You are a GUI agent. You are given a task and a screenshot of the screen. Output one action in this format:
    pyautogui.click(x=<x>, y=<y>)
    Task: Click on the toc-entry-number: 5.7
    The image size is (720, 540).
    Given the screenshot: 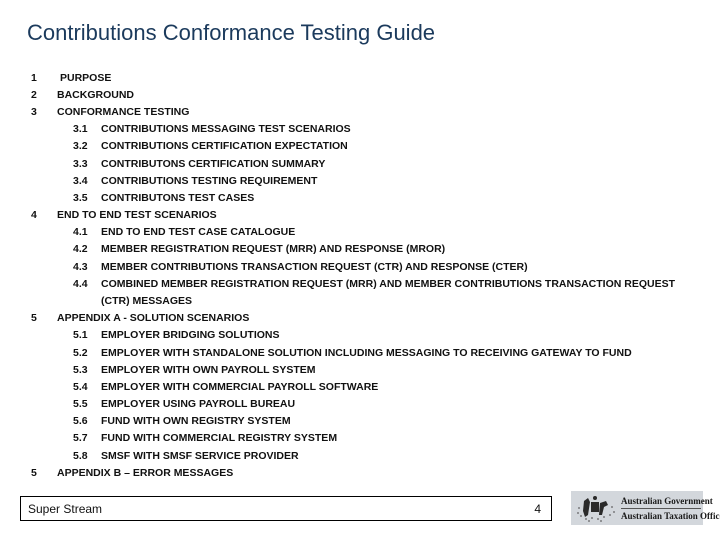 What is the action you would take?
    pyautogui.click(x=80, y=438)
    